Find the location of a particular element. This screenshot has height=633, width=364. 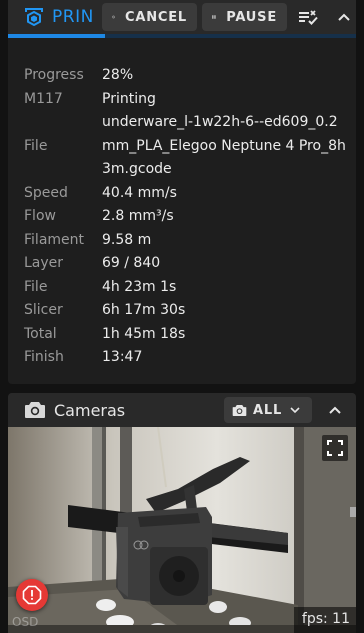

playlist-check-icon is located at coordinates (308, 17).